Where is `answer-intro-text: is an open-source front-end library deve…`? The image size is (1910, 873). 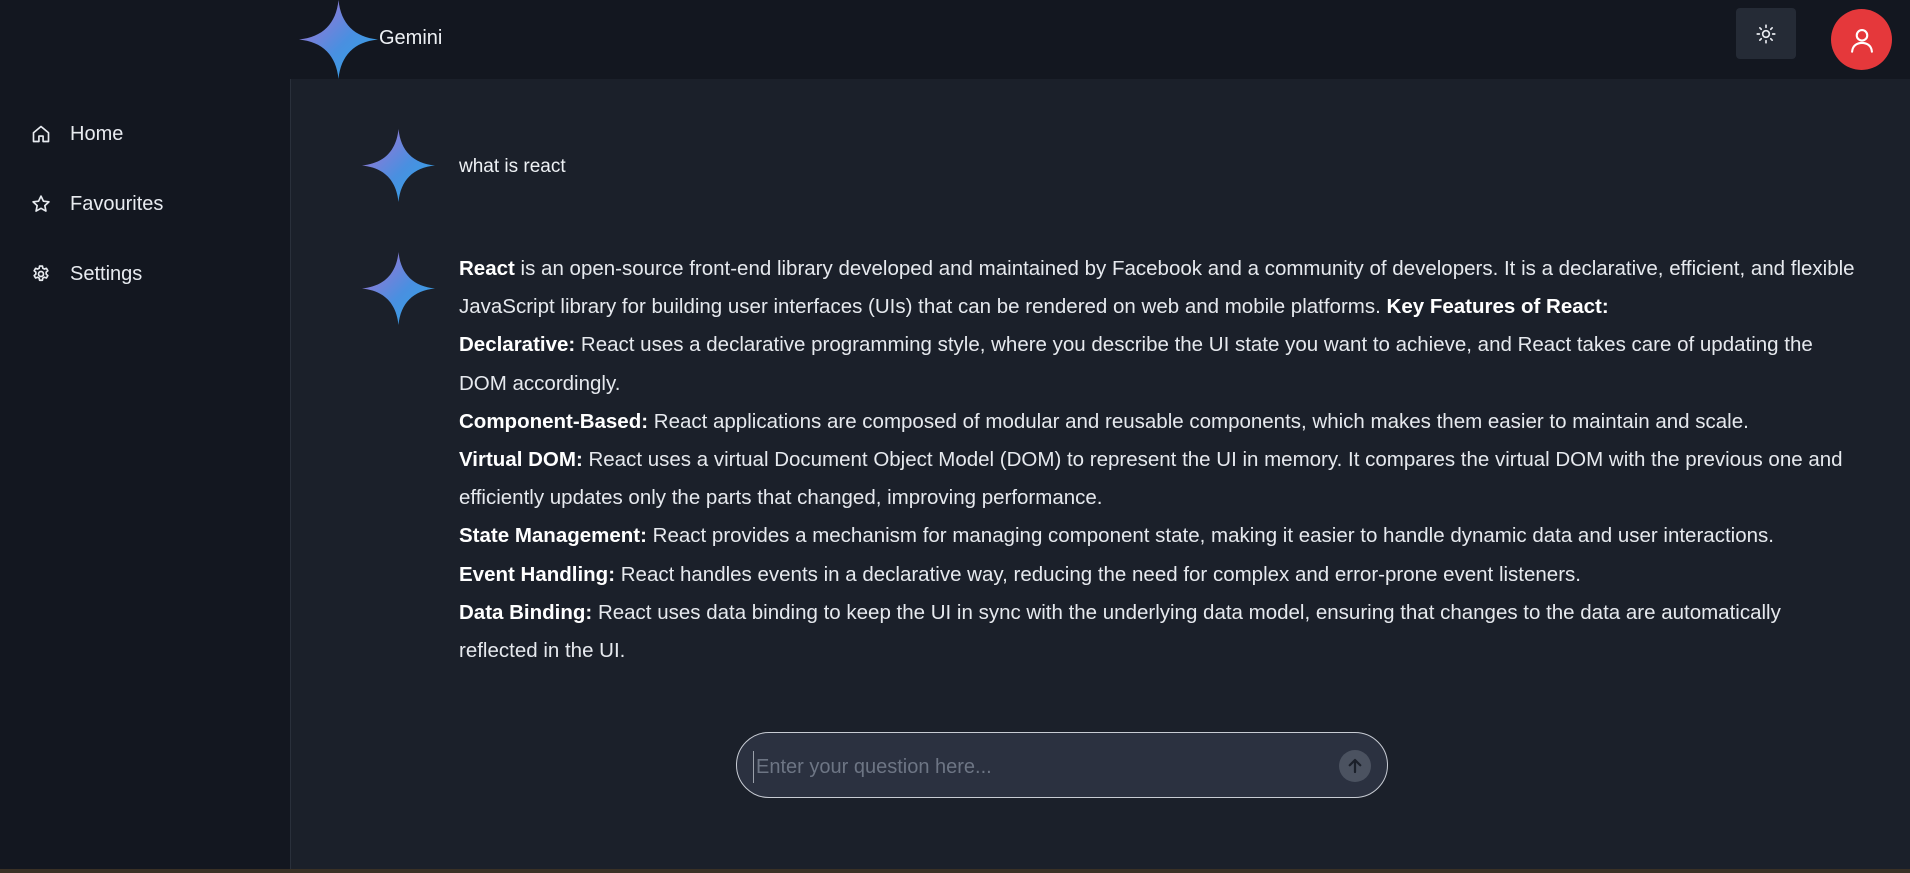
answer-intro-text: is an open-source front-end library deve… is located at coordinates (1157, 288).